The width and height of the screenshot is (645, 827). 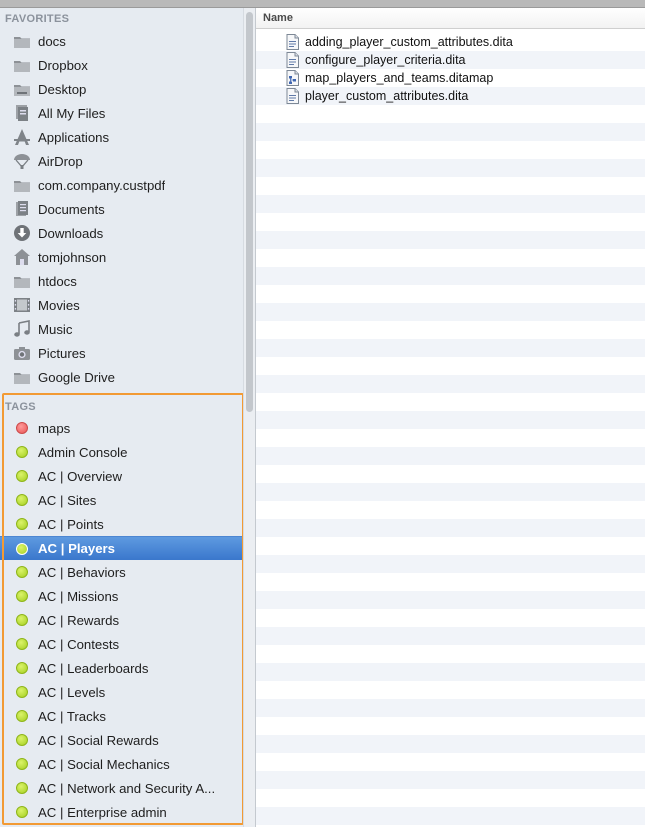 I want to click on tag-item-ac-behaviors: AC | Behaviors, so click(x=121, y=572).